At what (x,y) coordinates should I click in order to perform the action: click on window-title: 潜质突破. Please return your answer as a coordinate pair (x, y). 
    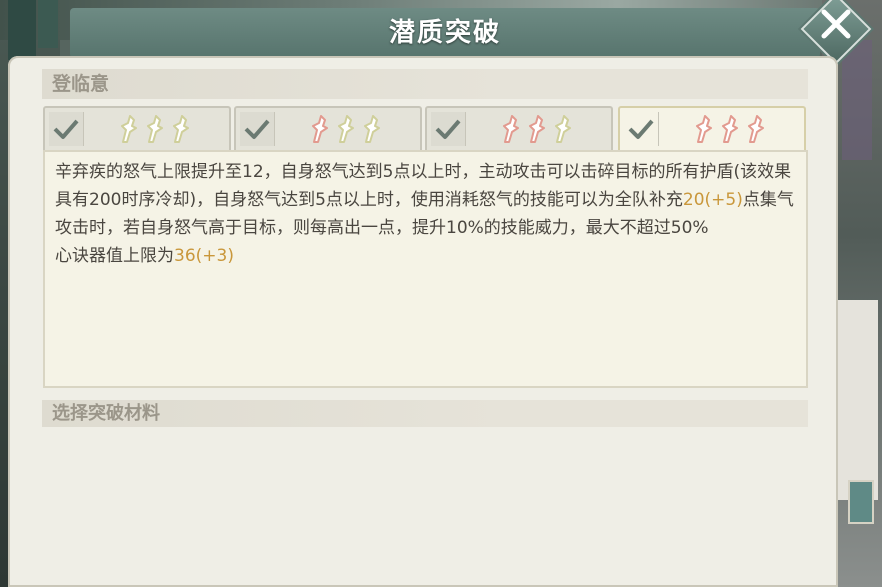
    Looking at the image, I should click on (444, 33).